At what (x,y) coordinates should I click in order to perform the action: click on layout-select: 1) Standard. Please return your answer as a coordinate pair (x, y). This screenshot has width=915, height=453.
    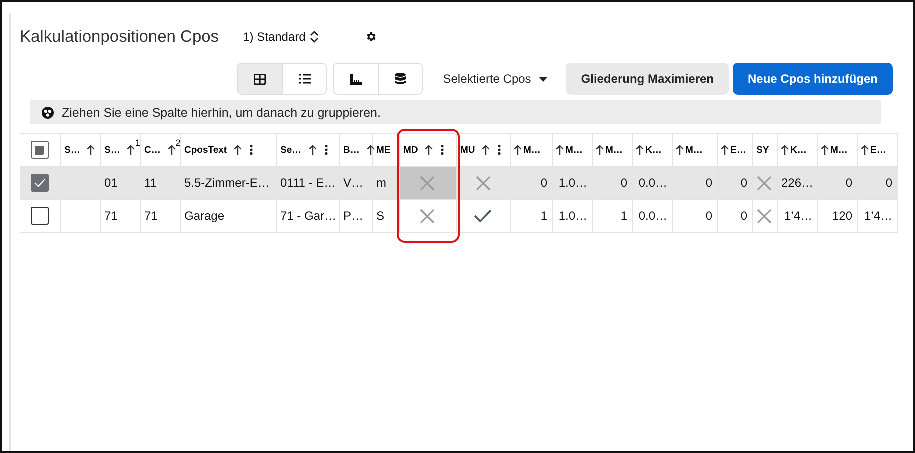
    Looking at the image, I should click on (281, 37).